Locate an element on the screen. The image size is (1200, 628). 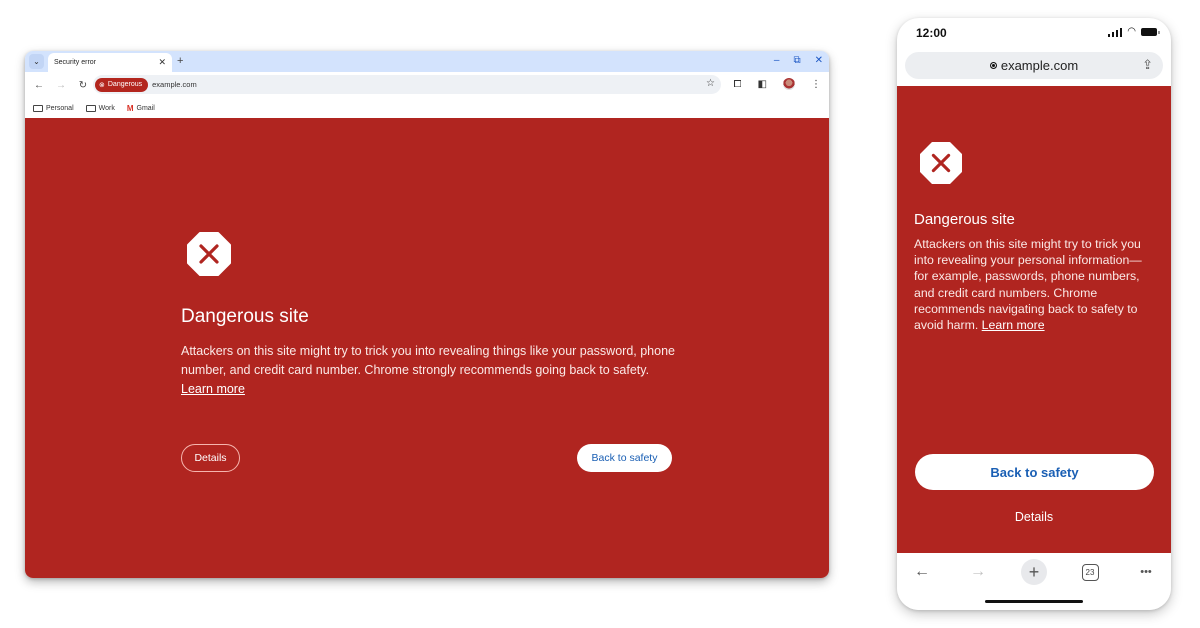
mobile-learn-more-link: Learn more is located at coordinates (1013, 325).